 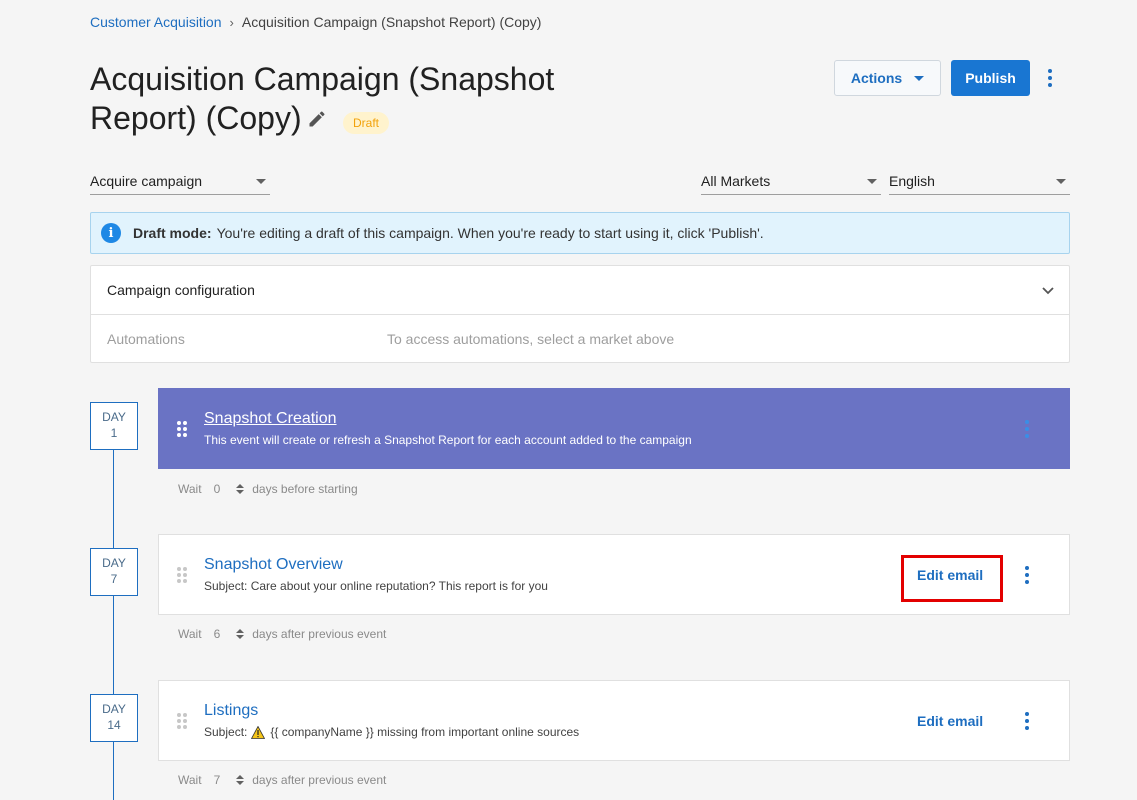 What do you see at coordinates (217, 780) in the screenshot?
I see `wait-value-input: 7` at bounding box center [217, 780].